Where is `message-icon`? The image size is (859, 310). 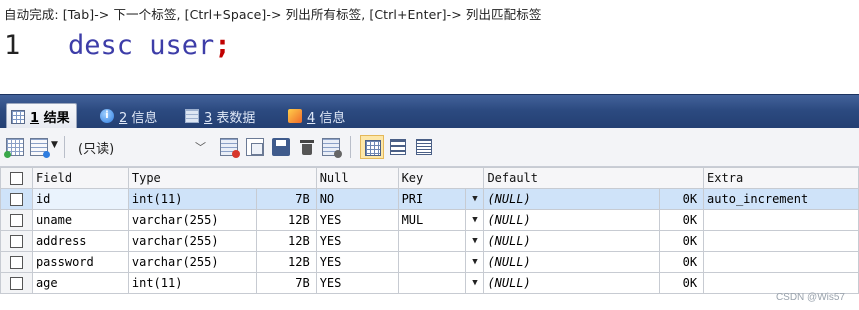
message-icon is located at coordinates (295, 116).